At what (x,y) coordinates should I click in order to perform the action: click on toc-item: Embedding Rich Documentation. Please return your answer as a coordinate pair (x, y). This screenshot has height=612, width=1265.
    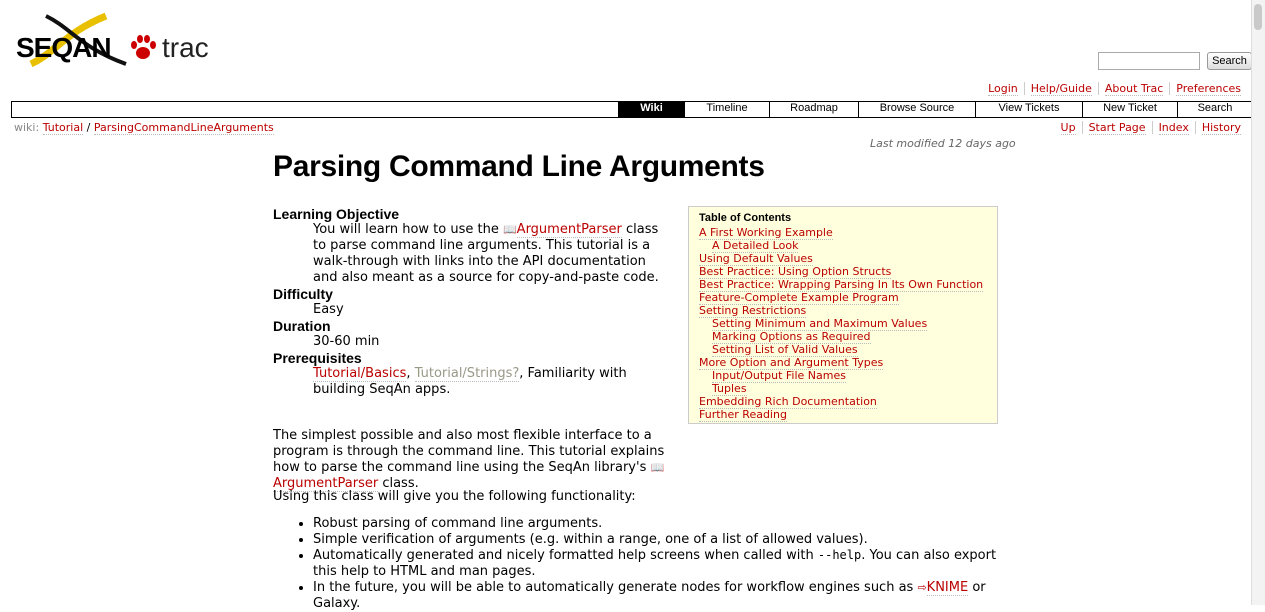
    Looking at the image, I should click on (843, 402).